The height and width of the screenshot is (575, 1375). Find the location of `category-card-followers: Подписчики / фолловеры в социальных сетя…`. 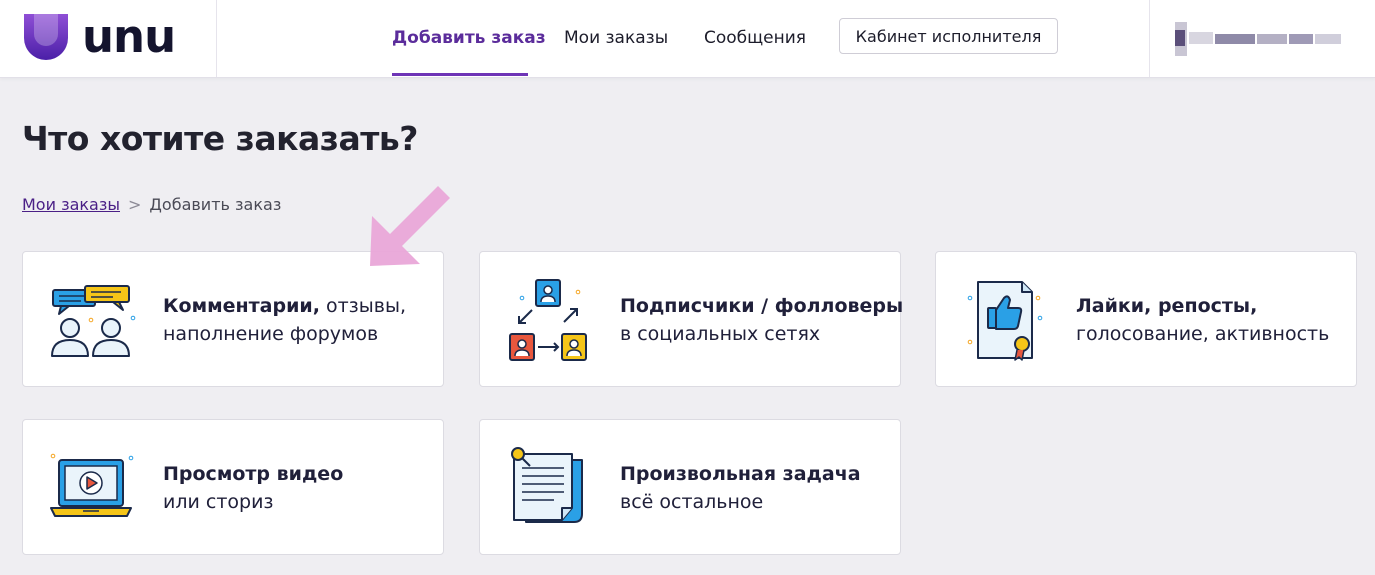

category-card-followers: Подписчики / фолловеры в социальных сетя… is located at coordinates (691, 319).